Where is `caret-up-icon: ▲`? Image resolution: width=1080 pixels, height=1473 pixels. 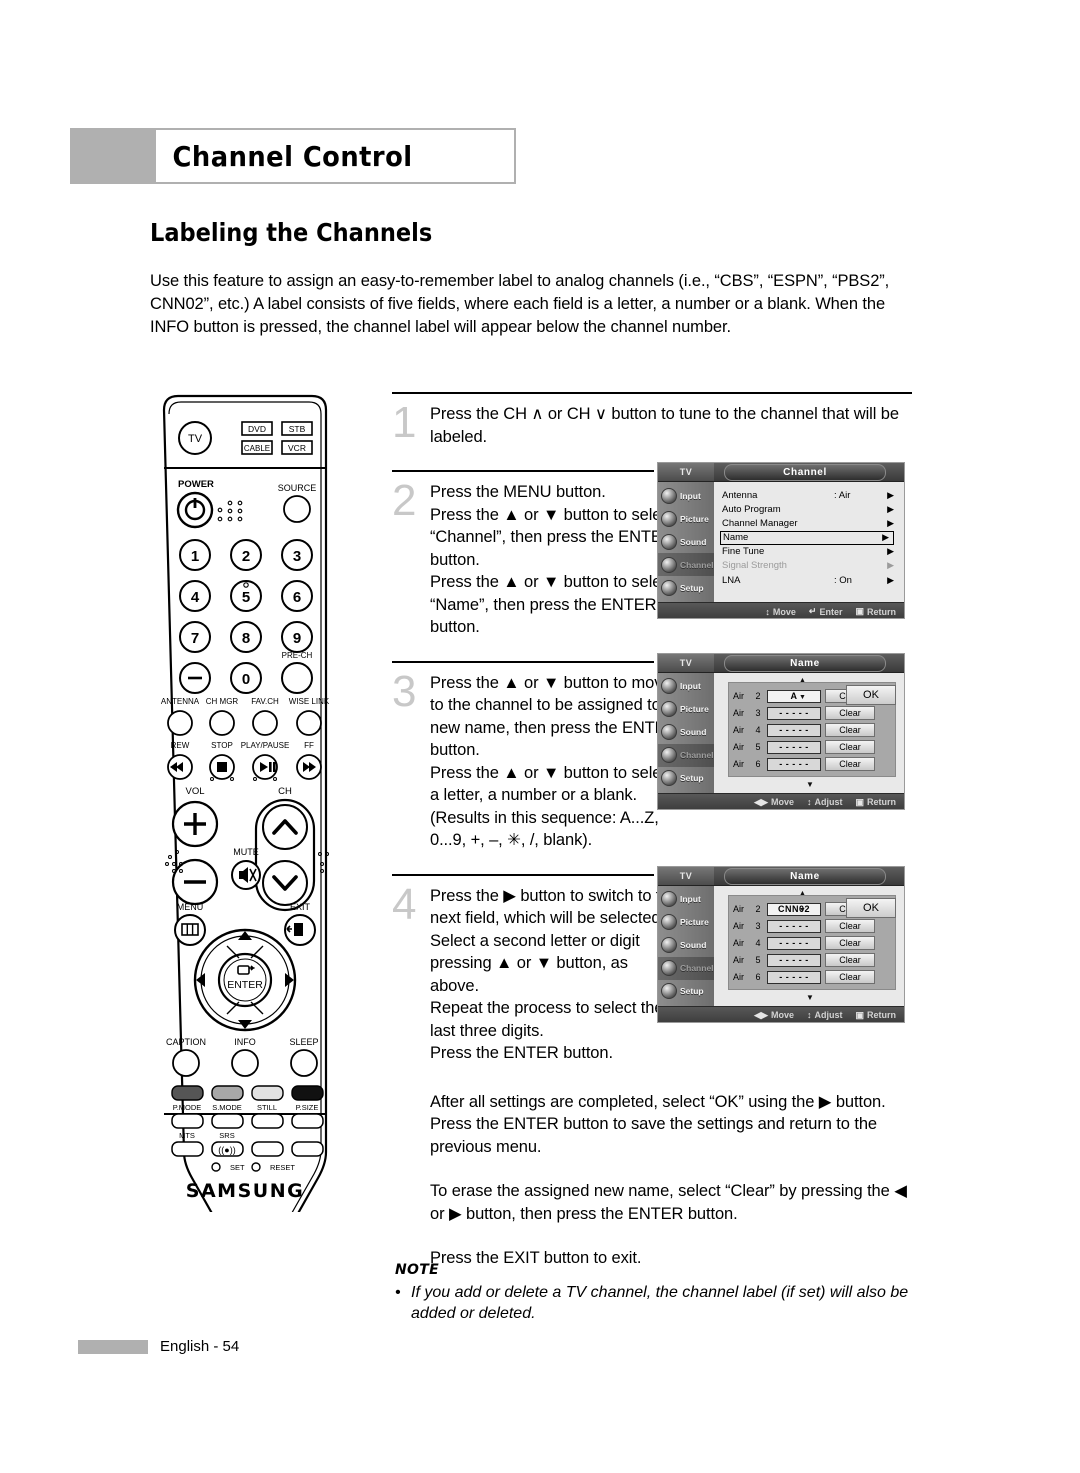
caret-up-icon: ▲ is located at coordinates (802, 680).